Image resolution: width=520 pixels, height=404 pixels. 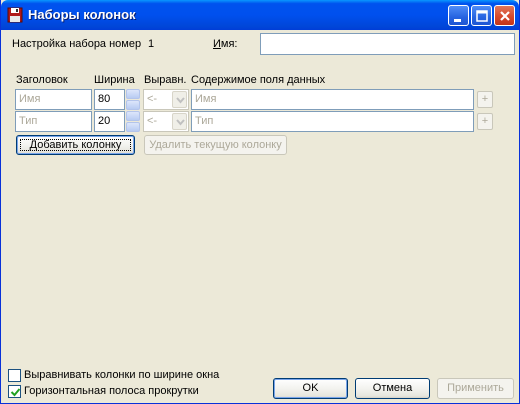 I want to click on header-width: Ширина, so click(x=114, y=80).